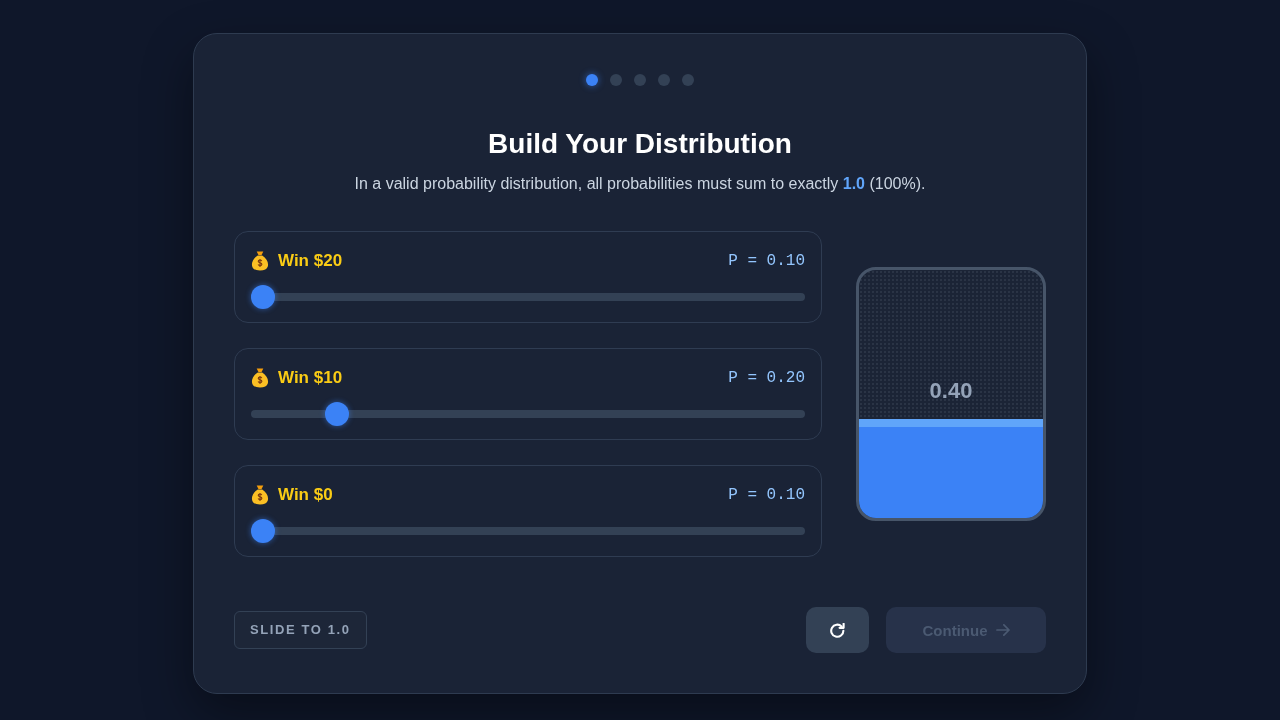 The height and width of the screenshot is (720, 1280). I want to click on total-value: 0.40, so click(951, 391).